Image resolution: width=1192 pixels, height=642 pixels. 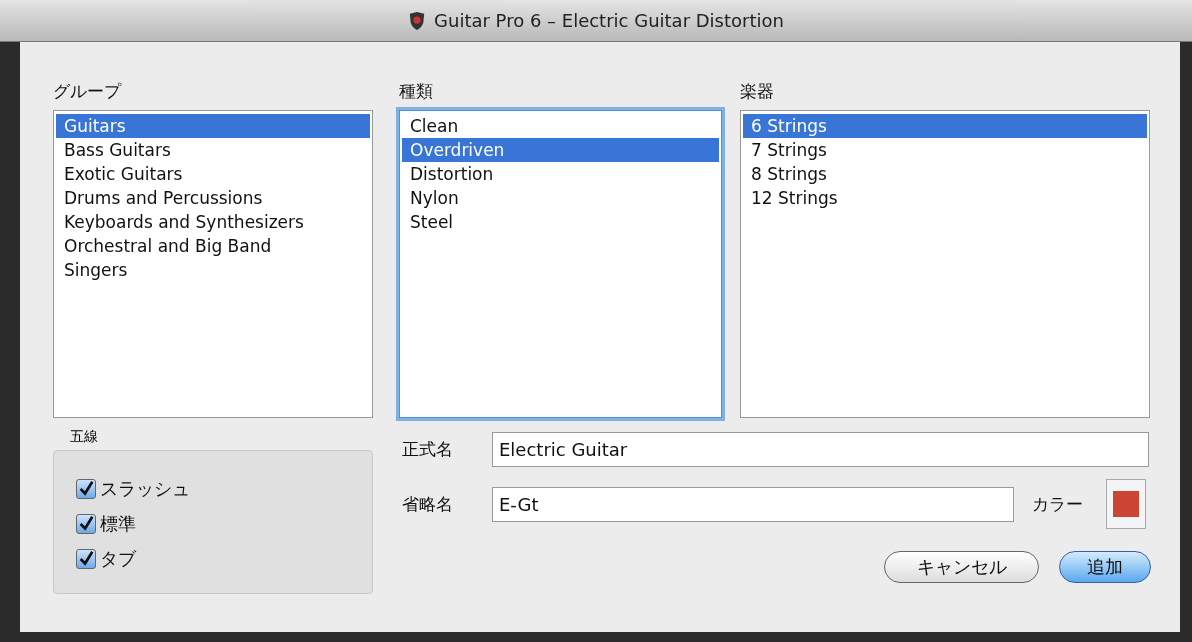 I want to click on list-item: Exotic Guitars, so click(x=213, y=174).